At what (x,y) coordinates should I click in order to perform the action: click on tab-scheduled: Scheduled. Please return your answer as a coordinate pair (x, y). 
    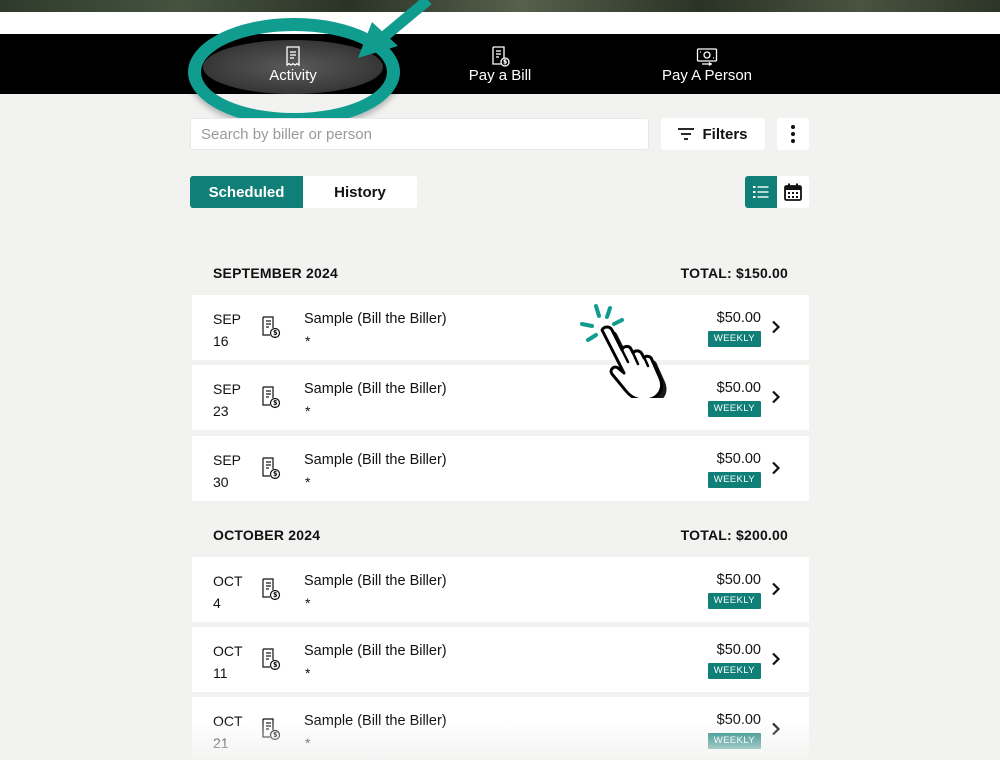
    Looking at the image, I should click on (246, 192).